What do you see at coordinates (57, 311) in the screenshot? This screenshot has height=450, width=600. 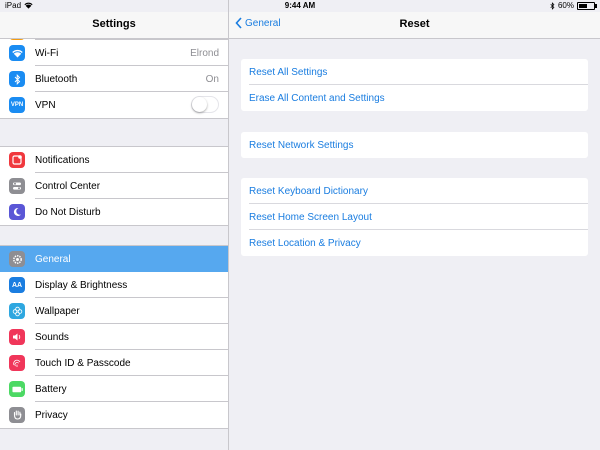 I see `sidebar-item-label: Wallpaper` at bounding box center [57, 311].